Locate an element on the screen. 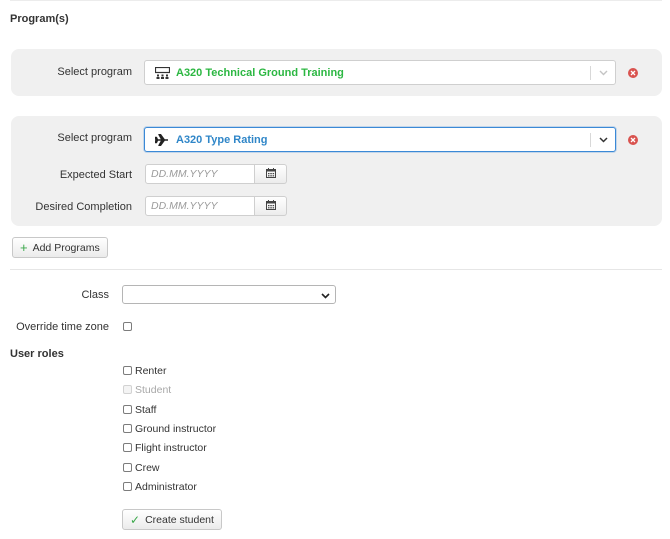  airplane-icon is located at coordinates (162, 139).